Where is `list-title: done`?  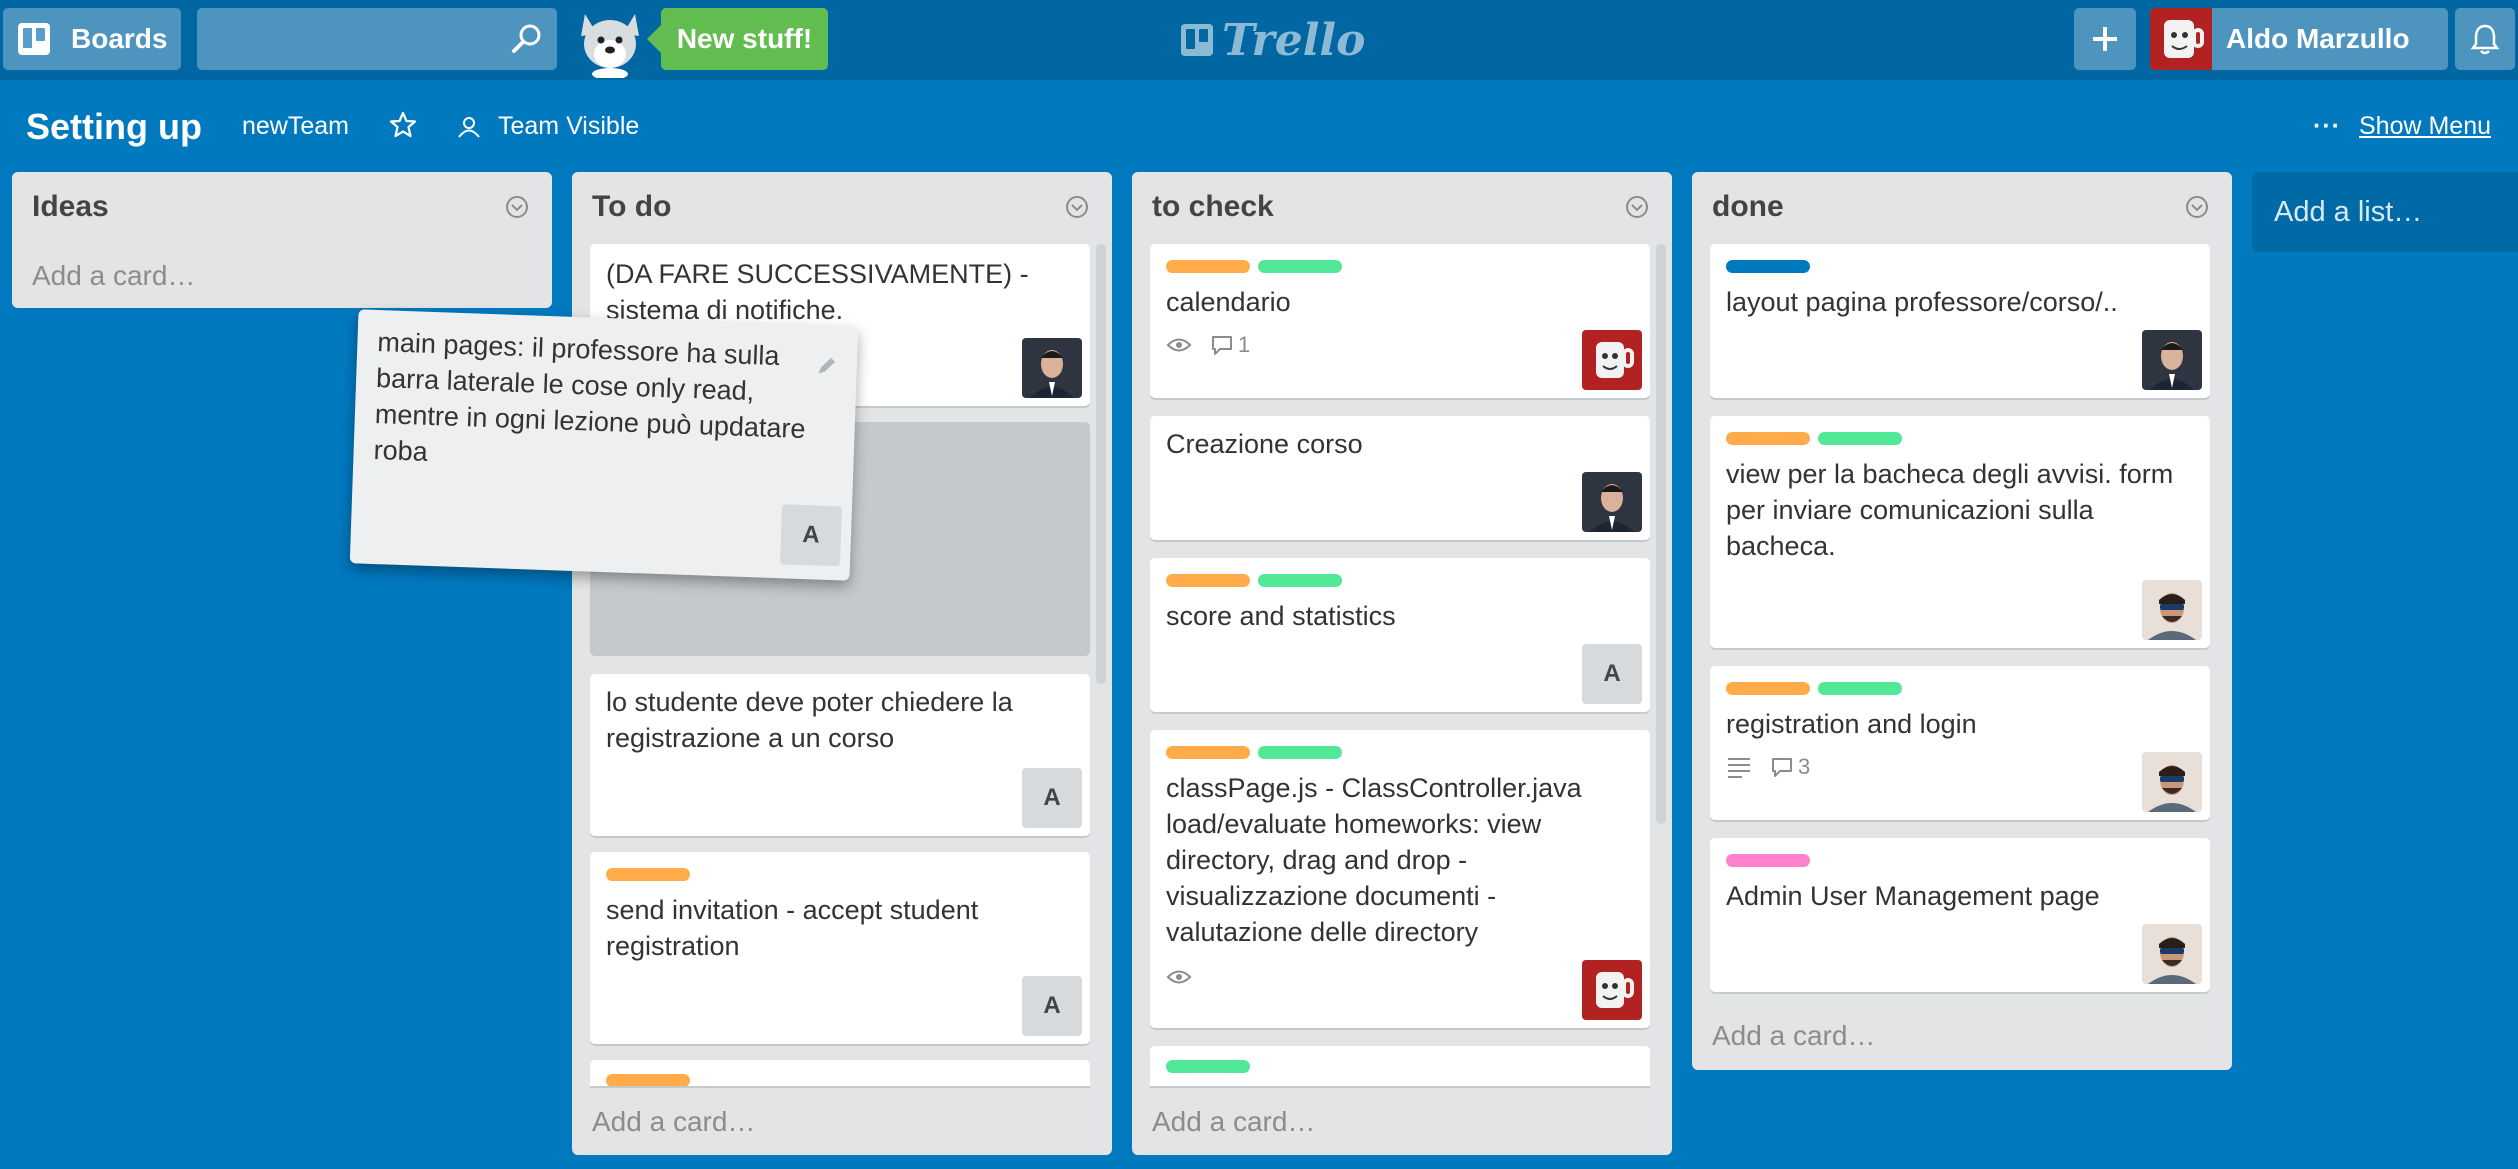 list-title: done is located at coordinates (1748, 207).